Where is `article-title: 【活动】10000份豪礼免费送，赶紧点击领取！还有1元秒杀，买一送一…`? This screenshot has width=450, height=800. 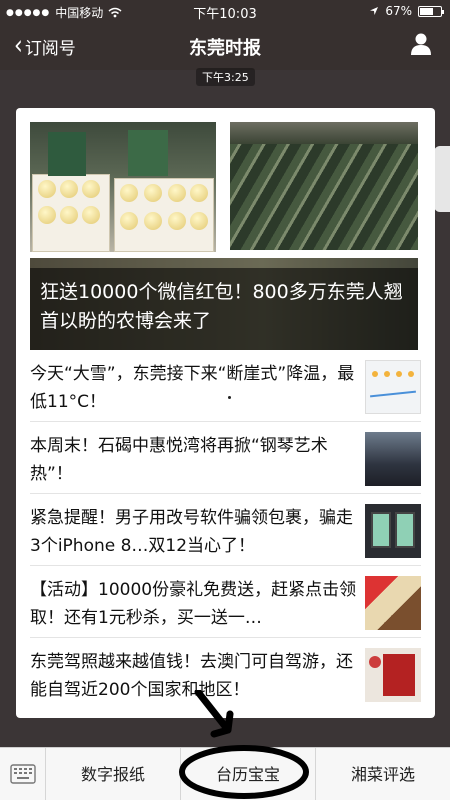 article-title: 【活动】10000份豪礼免费送，赶紧点击领取！还有1元秒杀，买一送一… is located at coordinates (193, 604).